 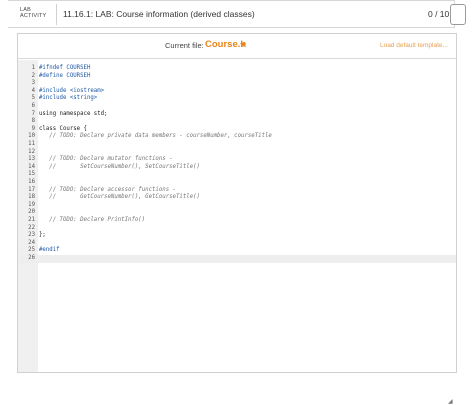 I want to click on code-line: 2 #define COURSEH, so click(x=237, y=77).